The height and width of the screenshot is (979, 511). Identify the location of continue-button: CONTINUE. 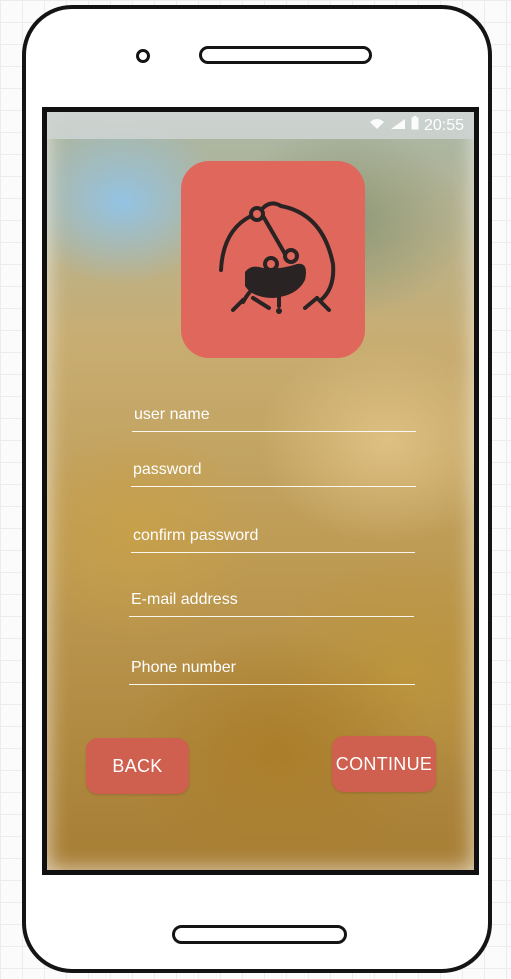
(384, 764).